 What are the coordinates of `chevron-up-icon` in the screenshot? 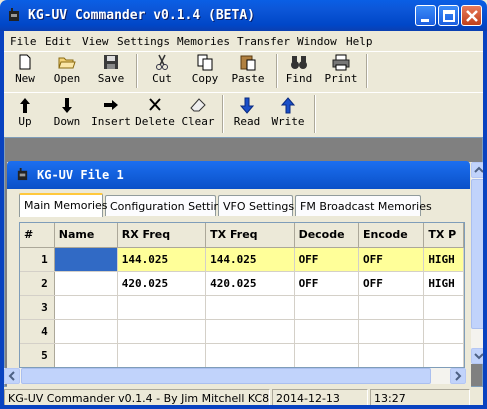 It's located at (479, 169).